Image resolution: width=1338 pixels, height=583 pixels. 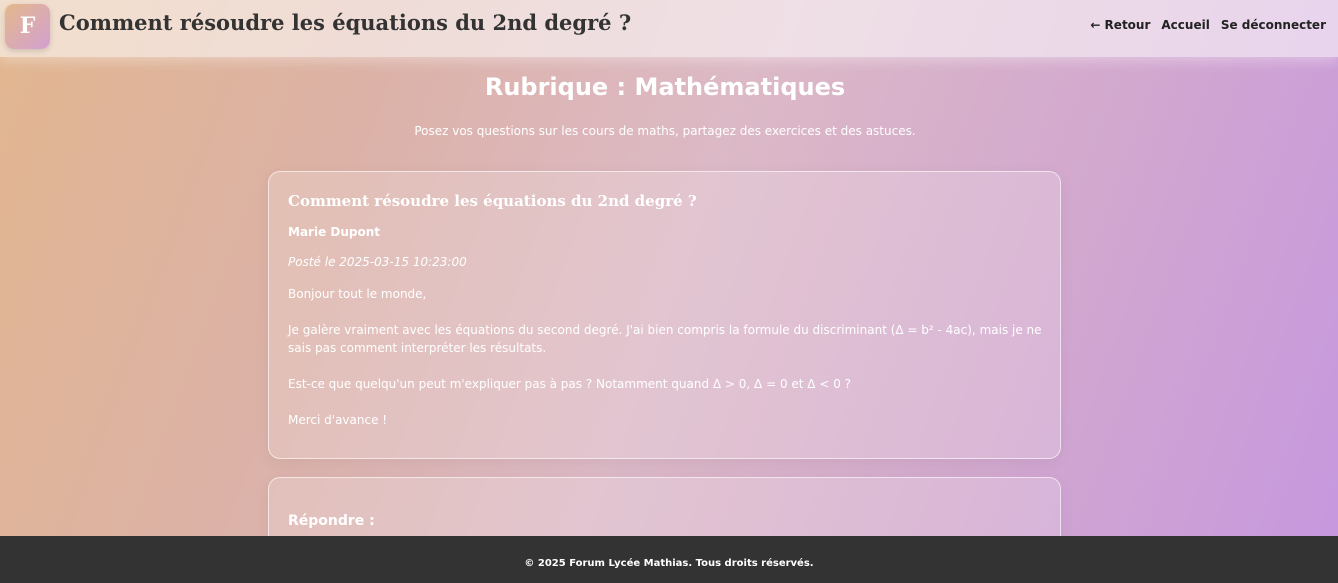 What do you see at coordinates (1120, 25) in the screenshot?
I see `back-link: ← Retour` at bounding box center [1120, 25].